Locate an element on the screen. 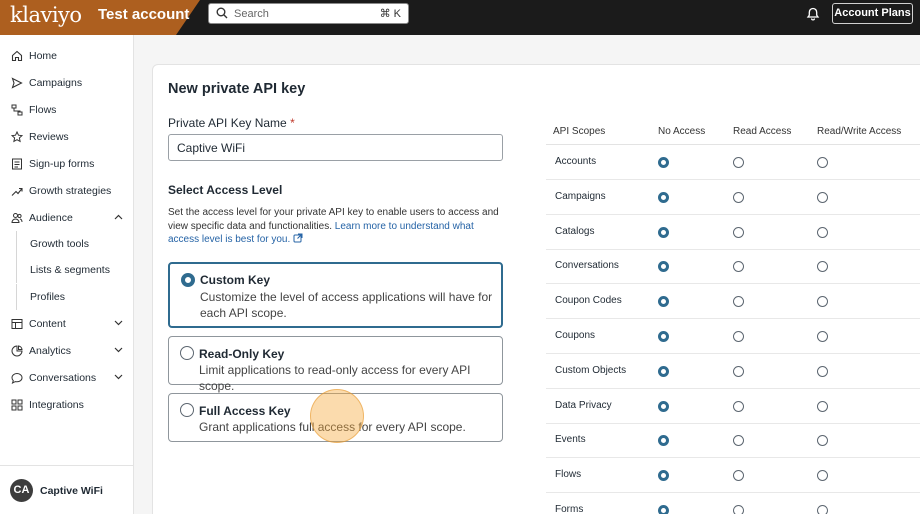 The width and height of the screenshot is (920, 514). sidebar-item-label: Reviews is located at coordinates (49, 137).